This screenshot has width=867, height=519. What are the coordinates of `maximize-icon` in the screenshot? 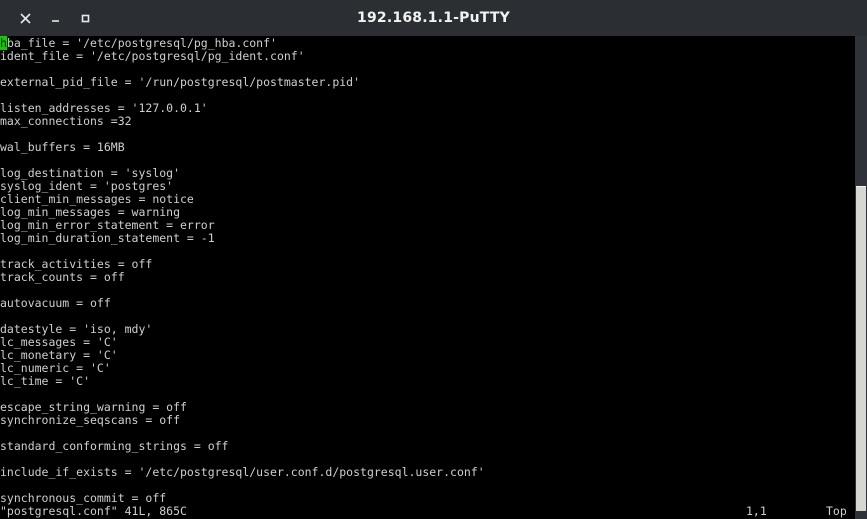 It's located at (85, 18).